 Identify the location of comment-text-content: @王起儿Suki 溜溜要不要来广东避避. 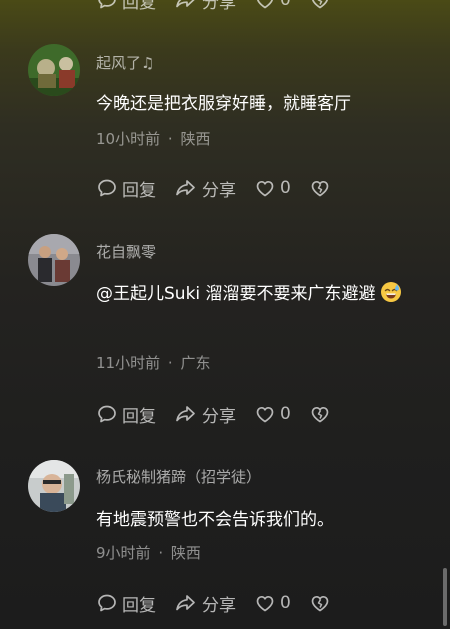
(236, 294).